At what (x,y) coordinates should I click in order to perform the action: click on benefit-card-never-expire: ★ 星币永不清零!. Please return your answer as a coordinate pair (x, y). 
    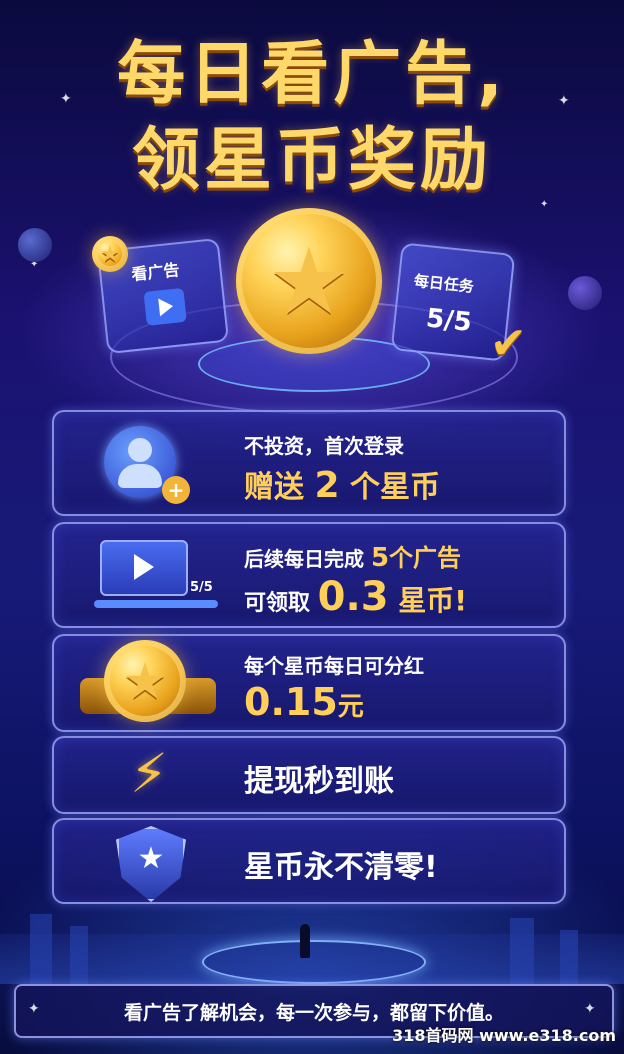
    Looking at the image, I should click on (309, 861).